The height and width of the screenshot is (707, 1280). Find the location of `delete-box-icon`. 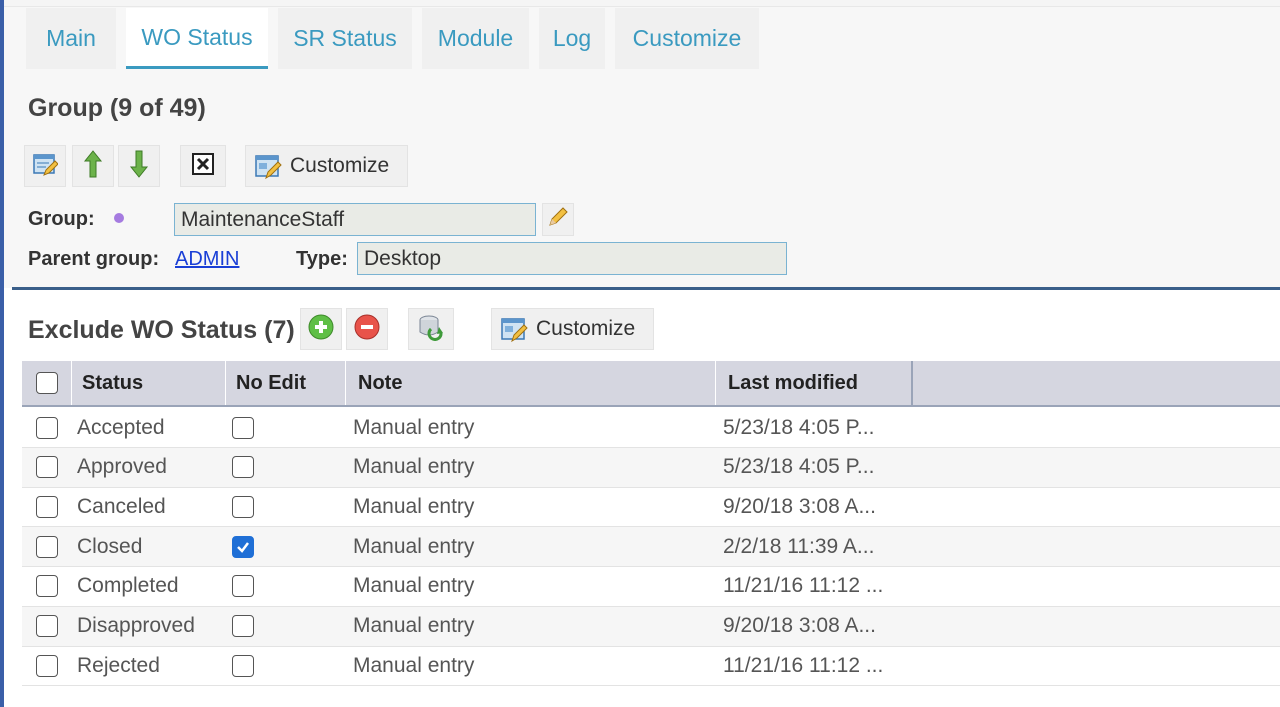

delete-box-icon is located at coordinates (203, 166).